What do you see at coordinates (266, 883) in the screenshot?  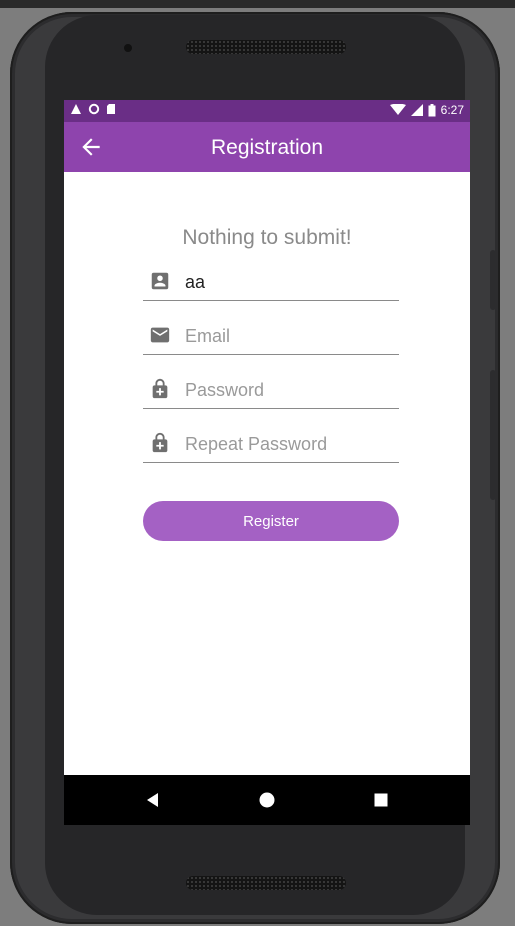 I see `bottom-speaker` at bounding box center [266, 883].